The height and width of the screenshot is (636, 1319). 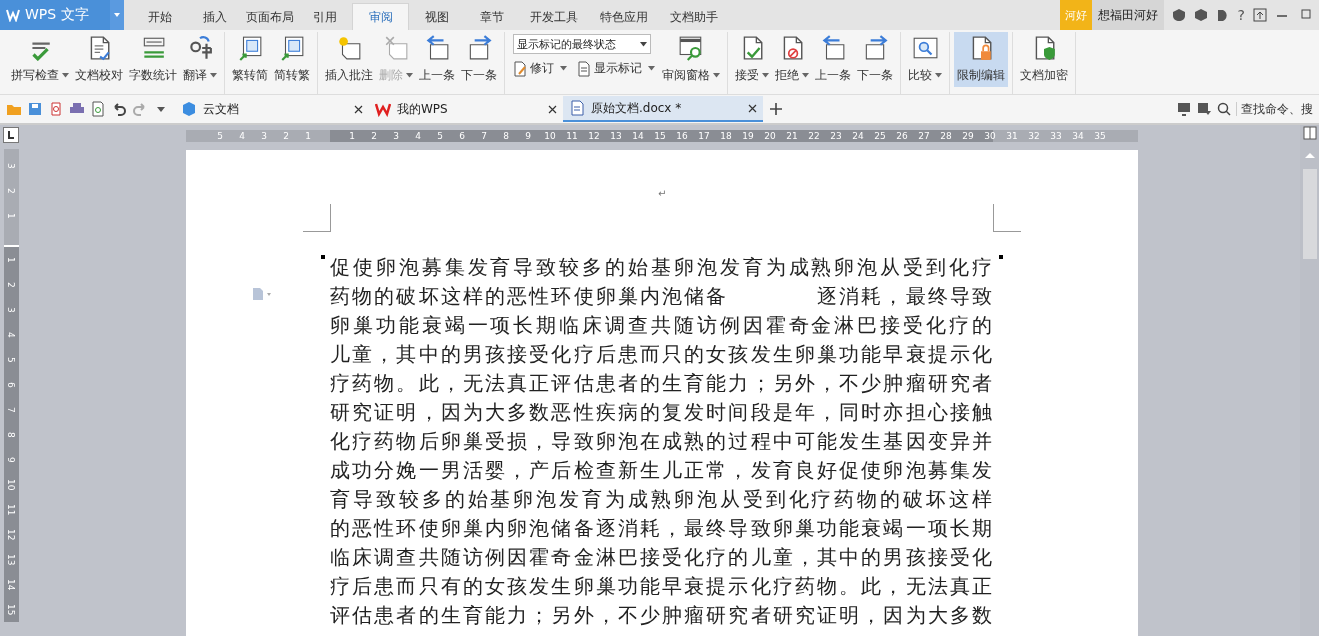 I want to click on text-line: 评估患者的生育能力；另外，不少肿瘤研究者研究证明，因为大多数, so click(x=661, y=615).